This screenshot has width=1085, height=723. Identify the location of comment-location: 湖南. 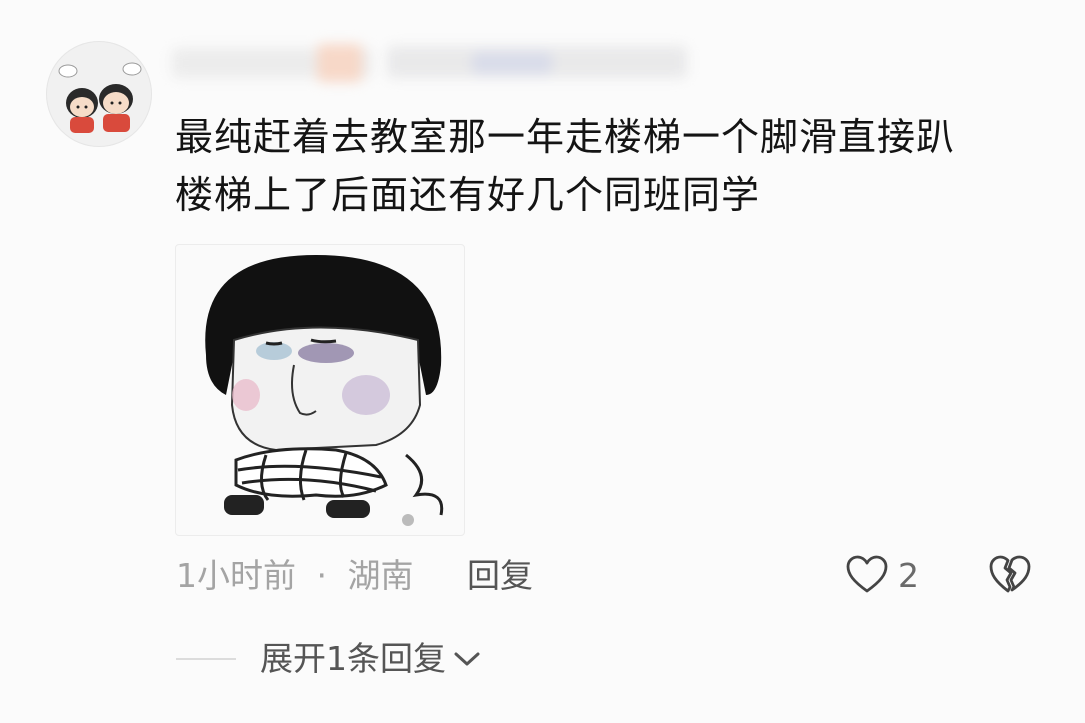
(380, 575).